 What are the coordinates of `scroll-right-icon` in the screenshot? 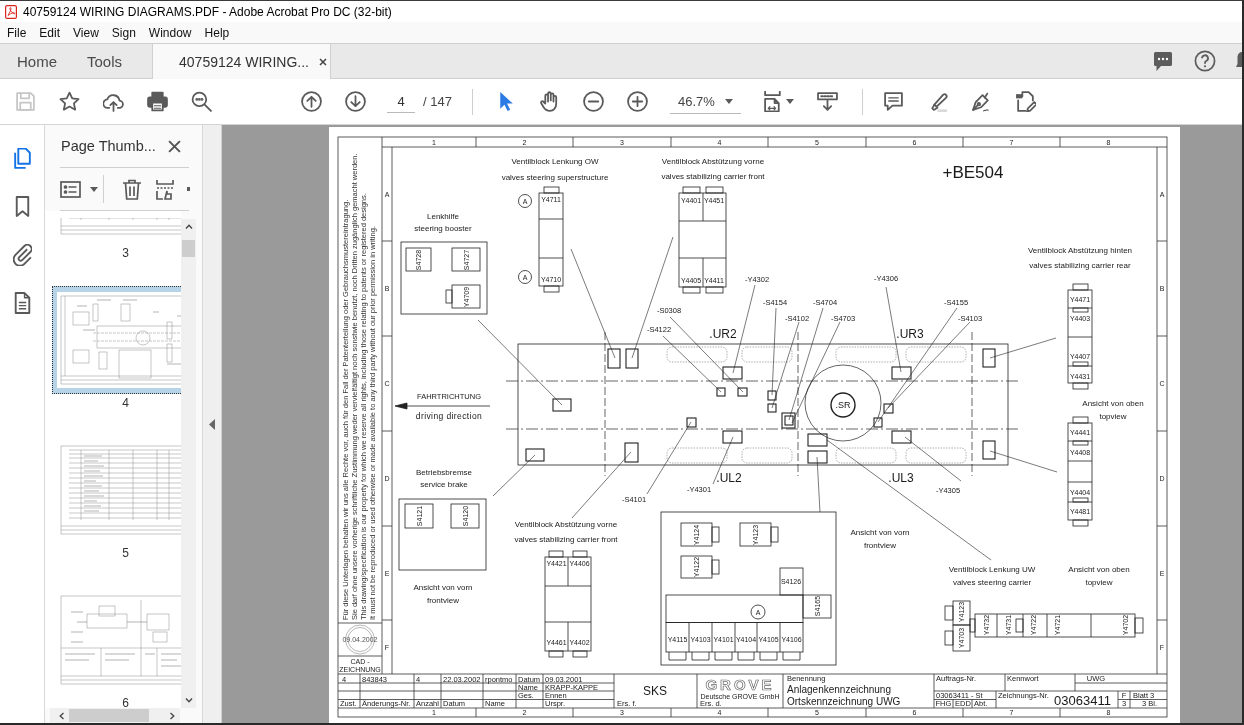 It's located at (172, 715).